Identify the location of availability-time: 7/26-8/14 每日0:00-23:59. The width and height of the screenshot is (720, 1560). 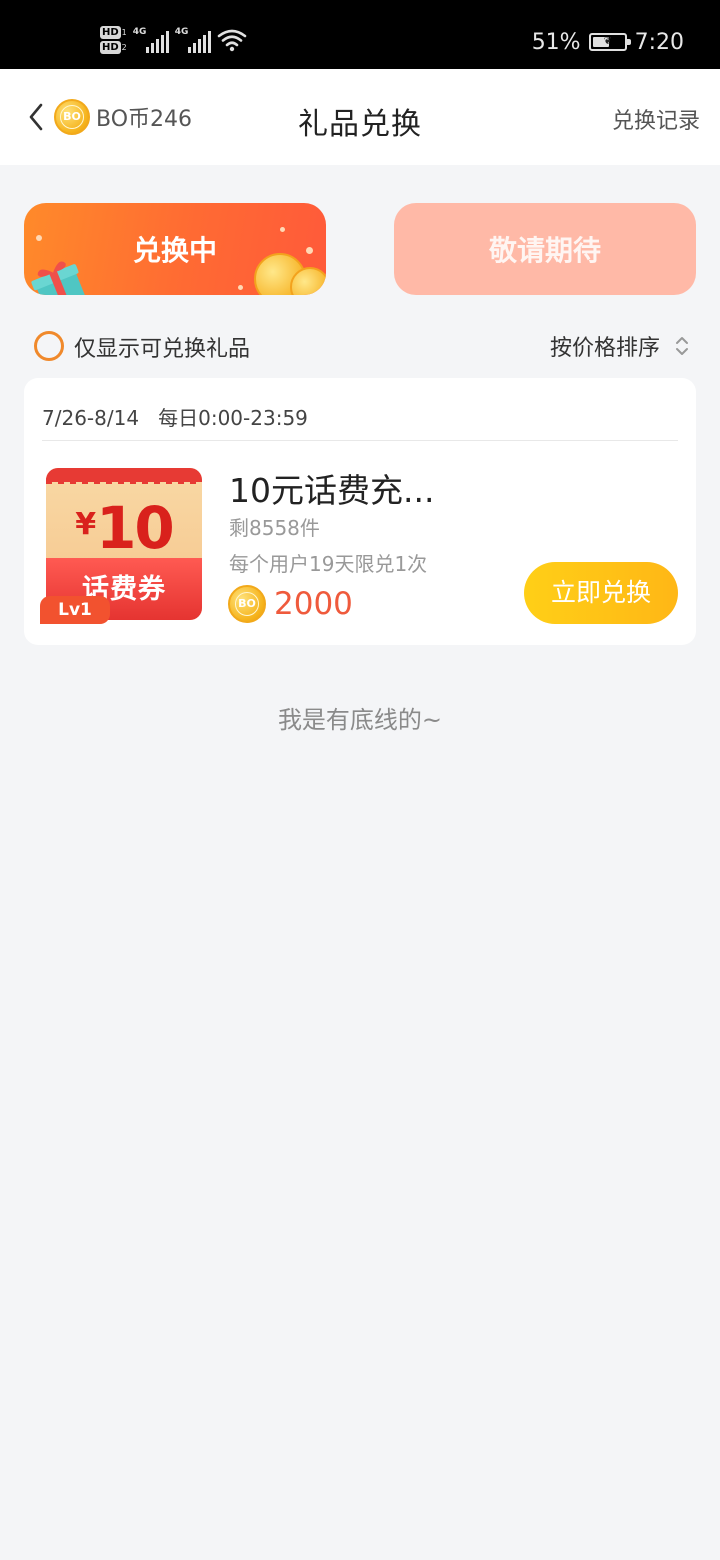
(175, 416).